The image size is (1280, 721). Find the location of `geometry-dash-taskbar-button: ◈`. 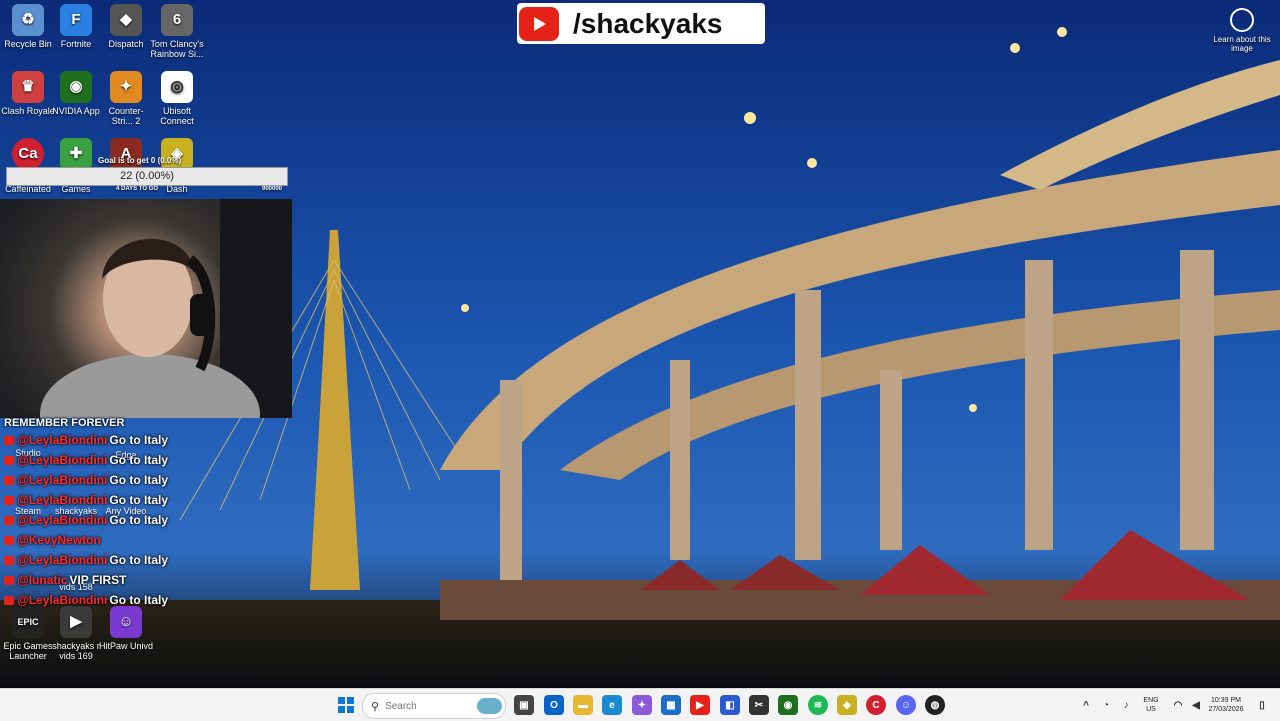

geometry-dash-taskbar-button: ◈ is located at coordinates (847, 705).